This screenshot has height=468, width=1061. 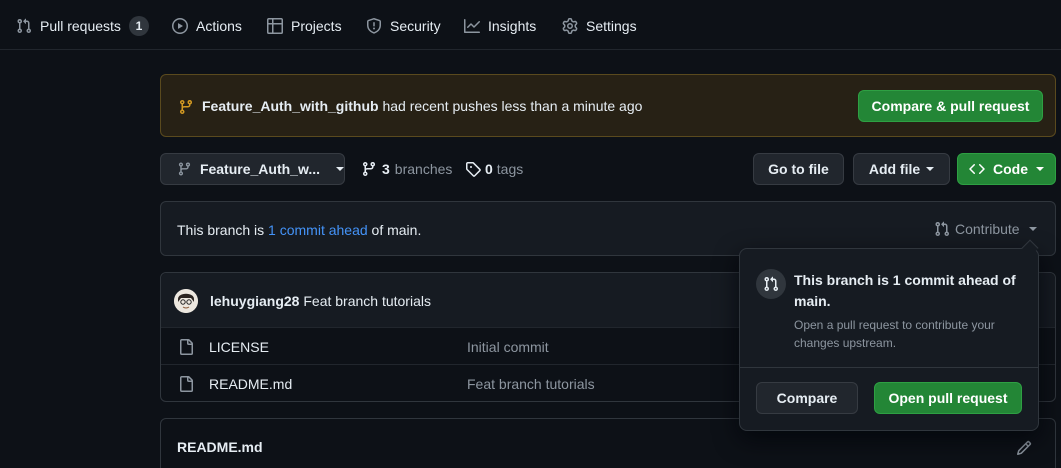 What do you see at coordinates (894, 169) in the screenshot?
I see `add-file-label: Add file` at bounding box center [894, 169].